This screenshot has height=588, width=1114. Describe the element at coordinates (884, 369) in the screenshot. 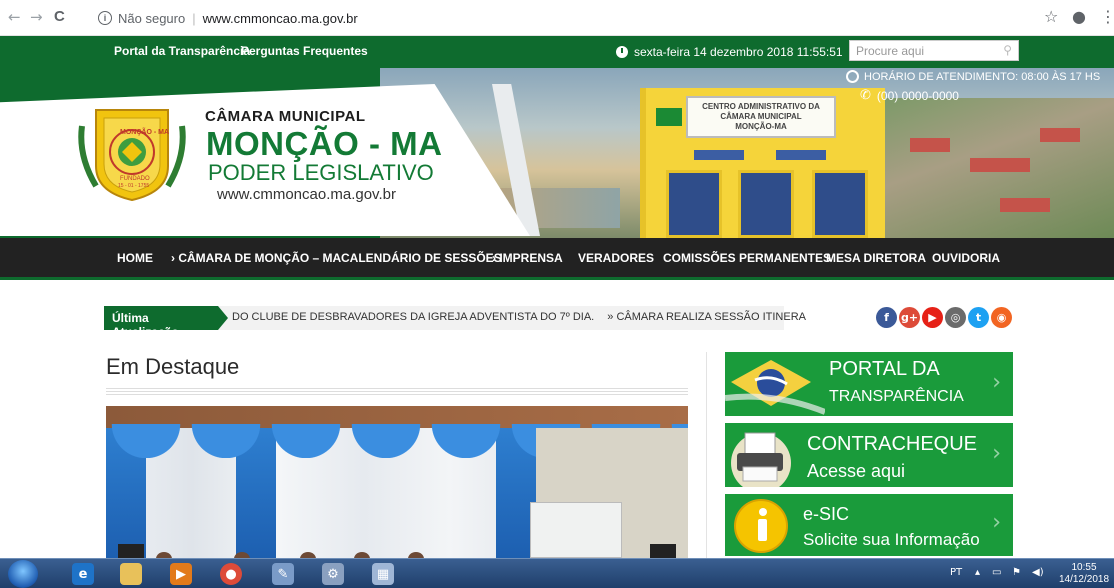

I see `card-title: PORTAL DA` at that location.